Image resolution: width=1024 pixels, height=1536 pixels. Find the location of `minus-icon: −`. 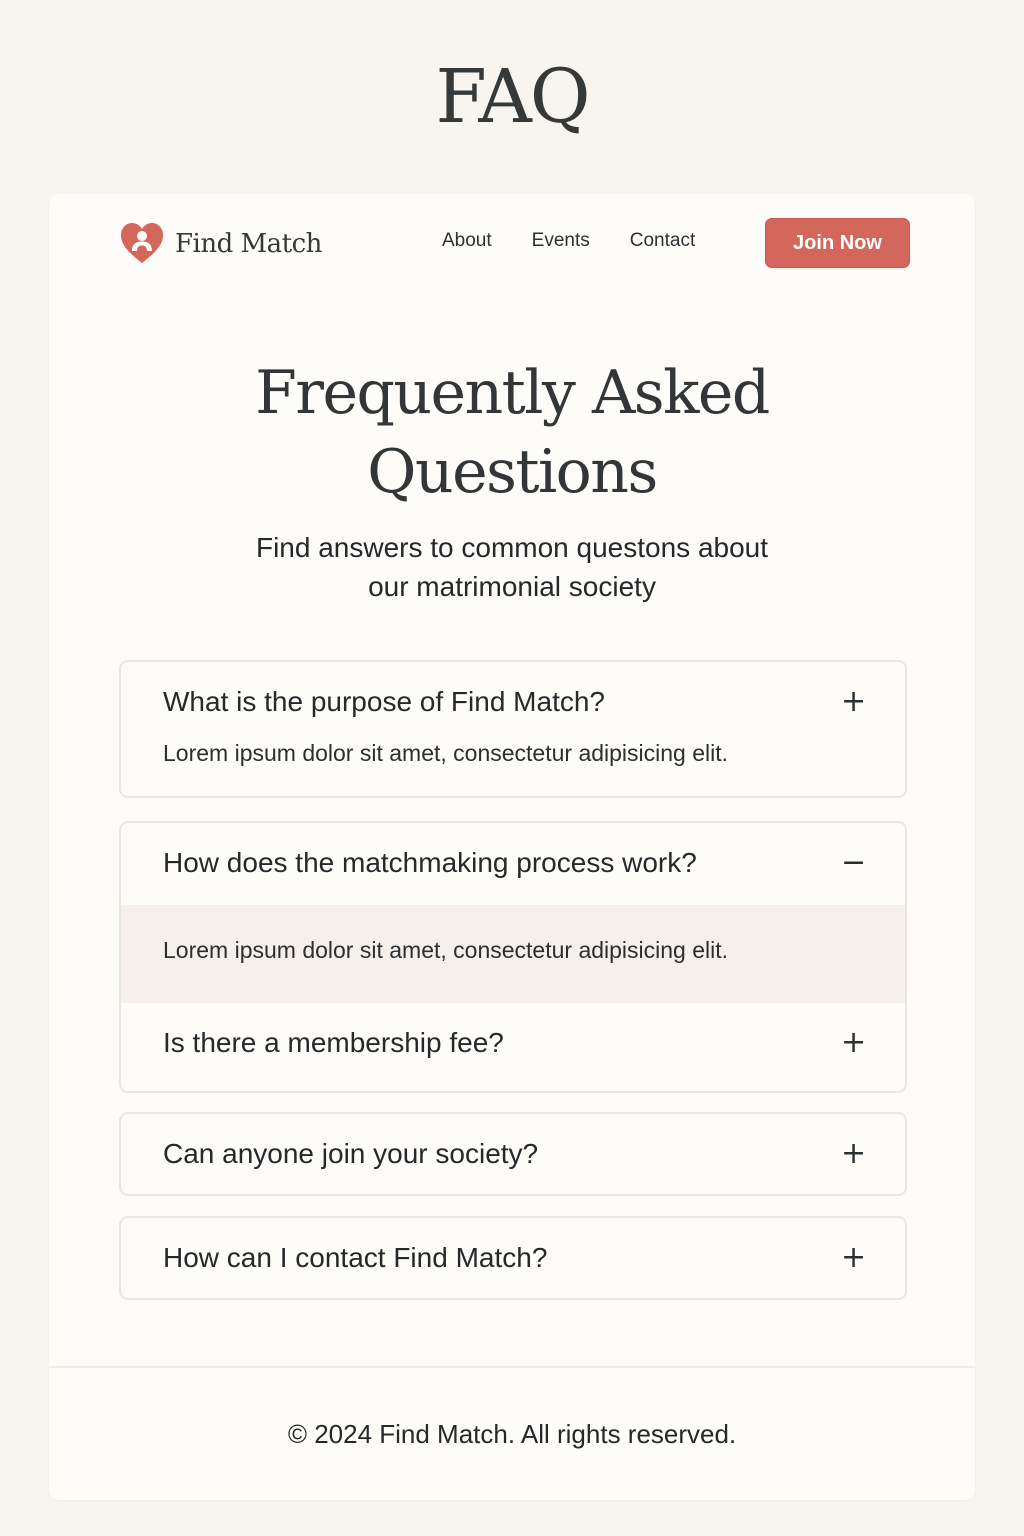

minus-icon: − is located at coordinates (853, 863).